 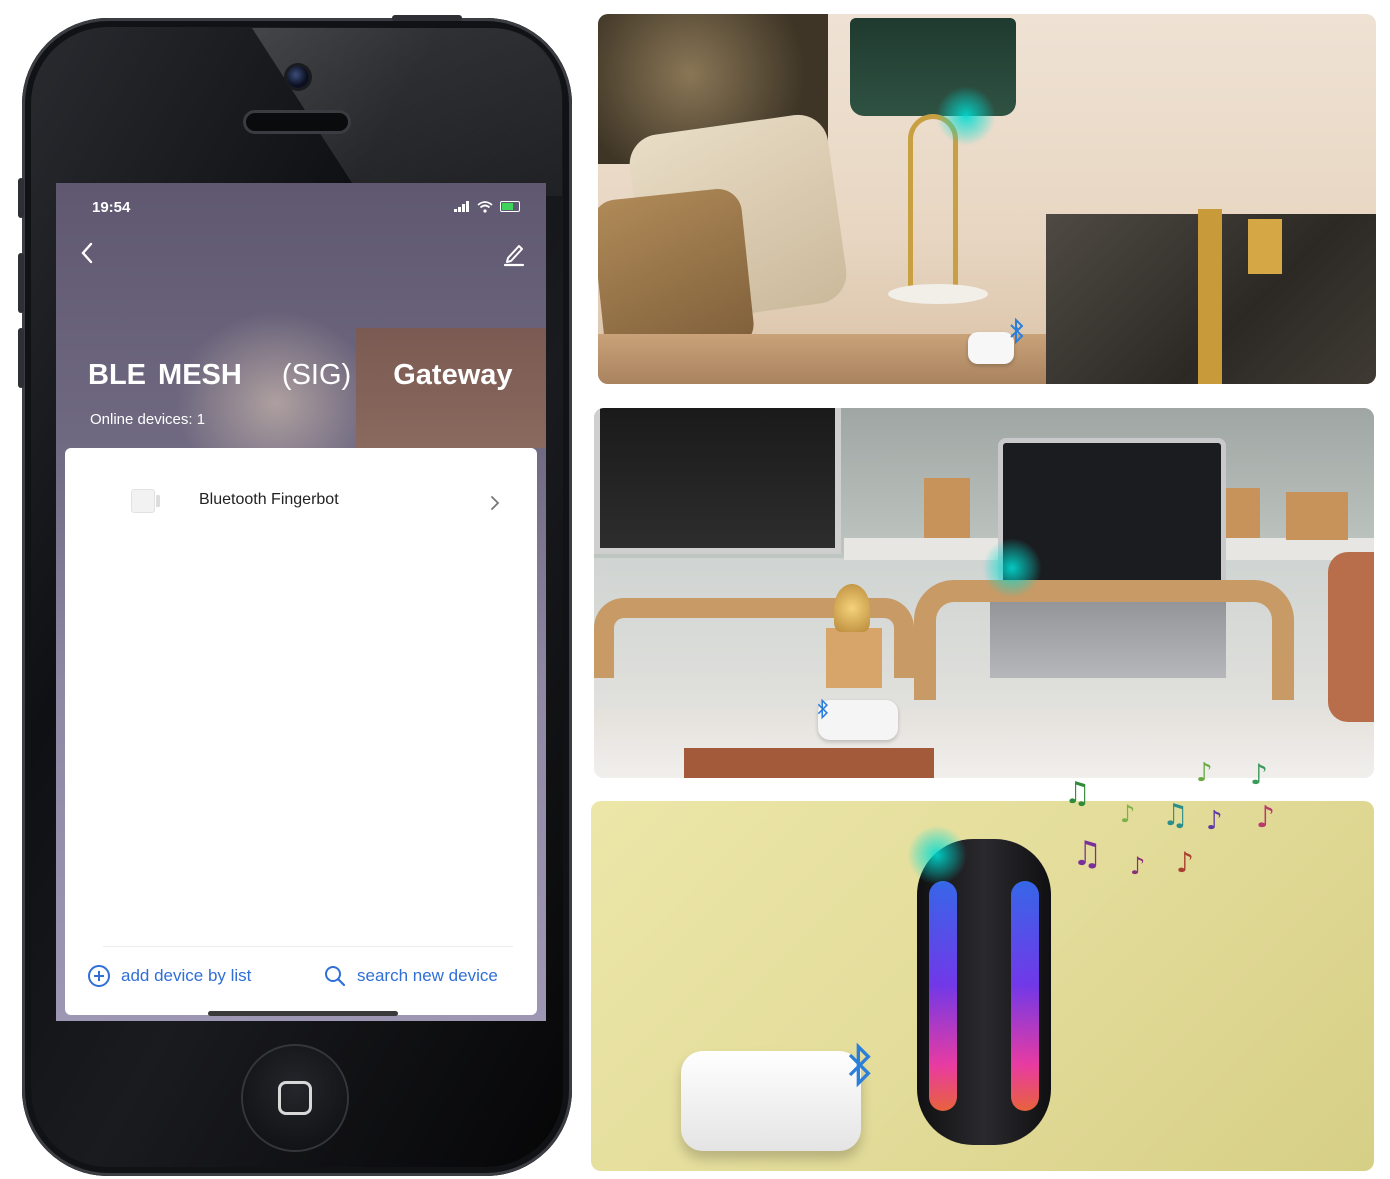 I want to click on chevron-right-icon, so click(x=495, y=503).